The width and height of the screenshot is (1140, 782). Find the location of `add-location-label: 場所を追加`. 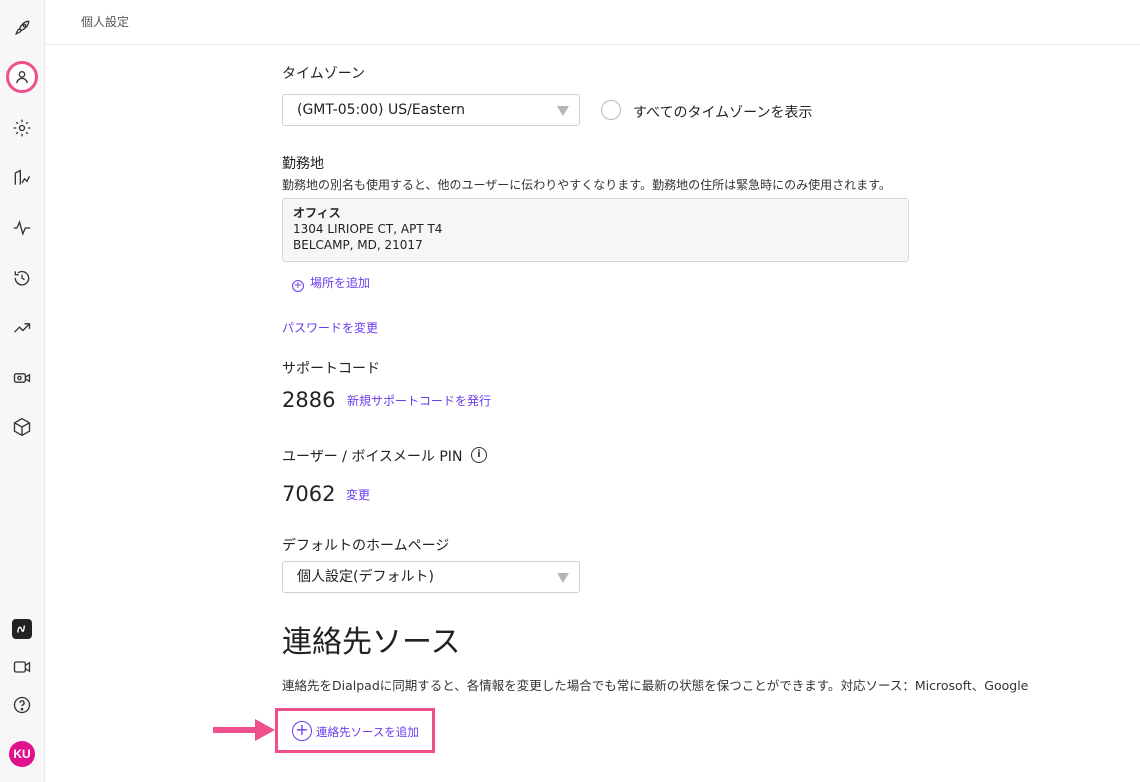

add-location-label: 場所を追加 is located at coordinates (340, 283).